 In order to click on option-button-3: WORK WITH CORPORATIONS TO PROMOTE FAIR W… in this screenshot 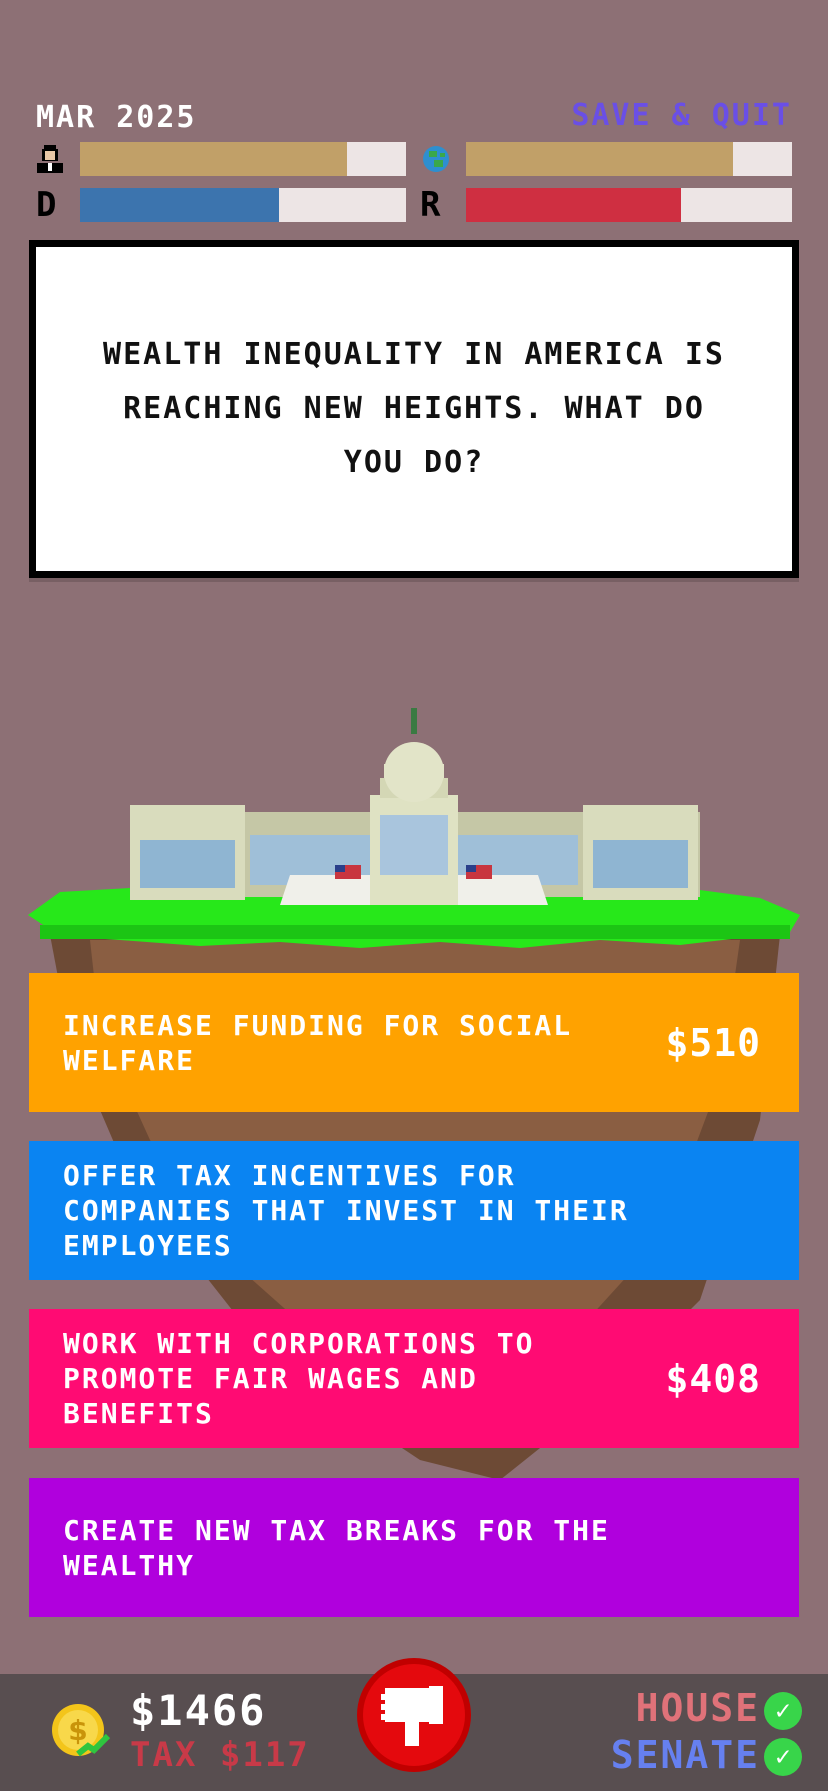, I will do `click(414, 1378)`.